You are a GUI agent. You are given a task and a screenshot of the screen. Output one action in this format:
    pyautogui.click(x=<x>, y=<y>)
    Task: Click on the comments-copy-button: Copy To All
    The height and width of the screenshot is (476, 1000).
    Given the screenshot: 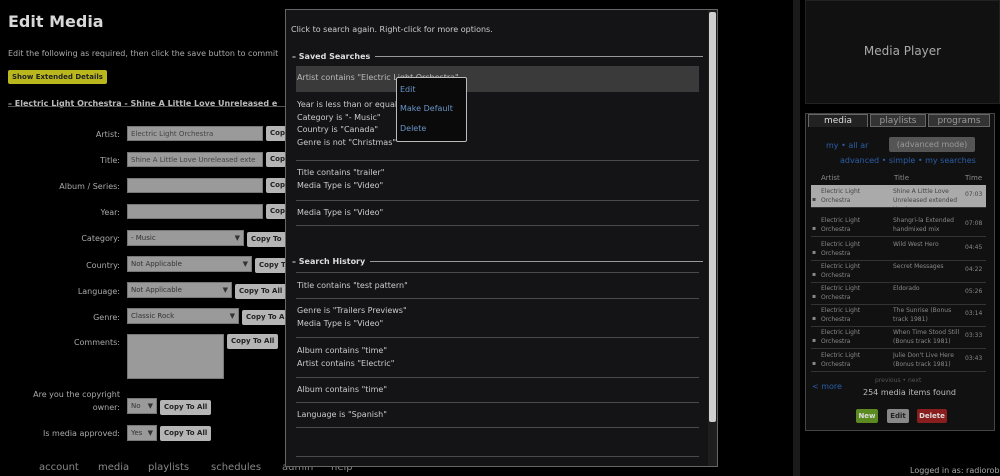 What is the action you would take?
    pyautogui.click(x=252, y=341)
    